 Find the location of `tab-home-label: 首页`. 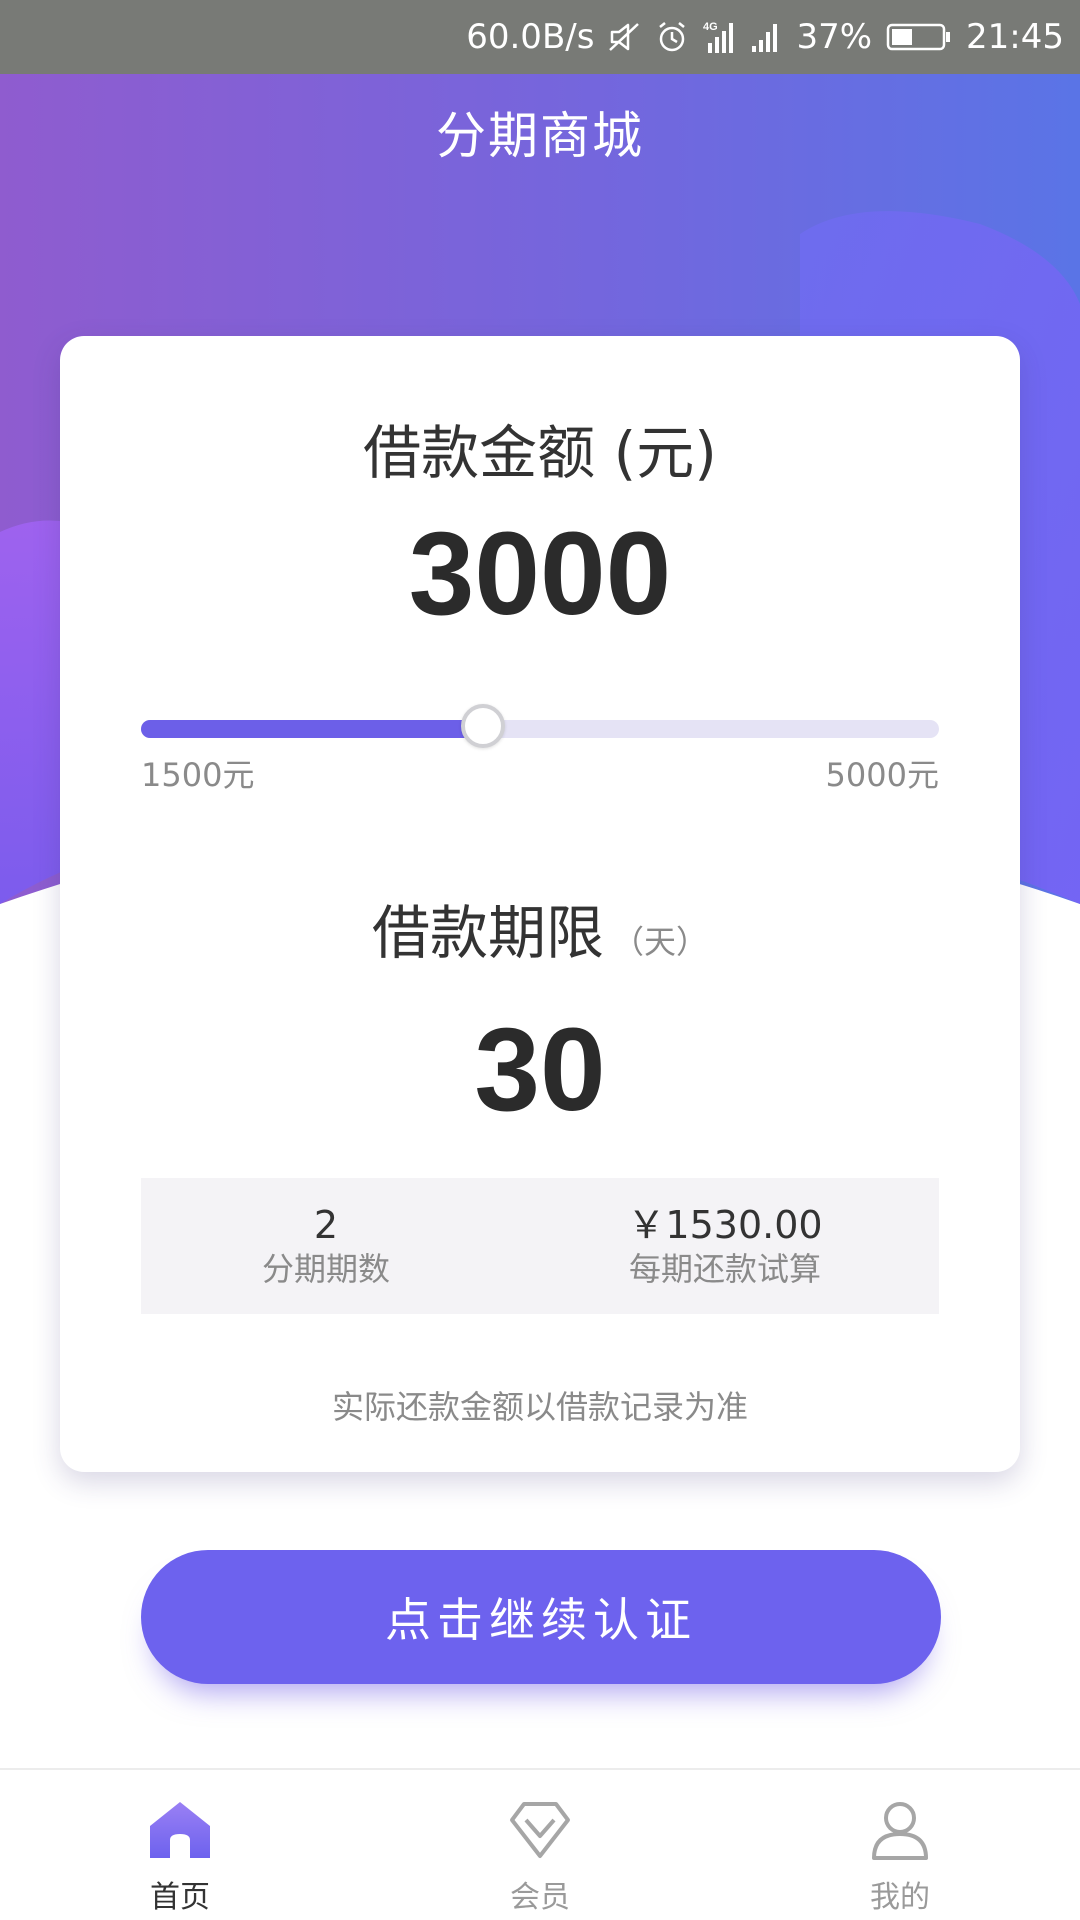

tab-home-label: 首页 is located at coordinates (180, 1897).